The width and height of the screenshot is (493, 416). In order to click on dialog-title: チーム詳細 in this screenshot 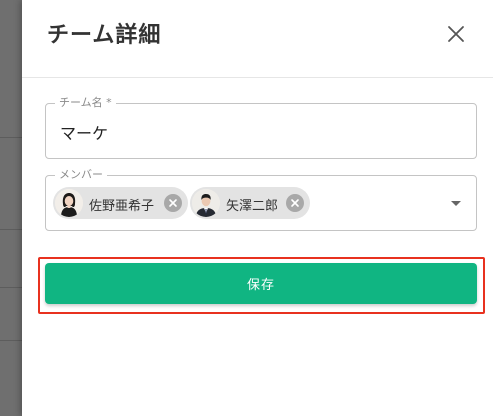, I will do `click(104, 35)`.